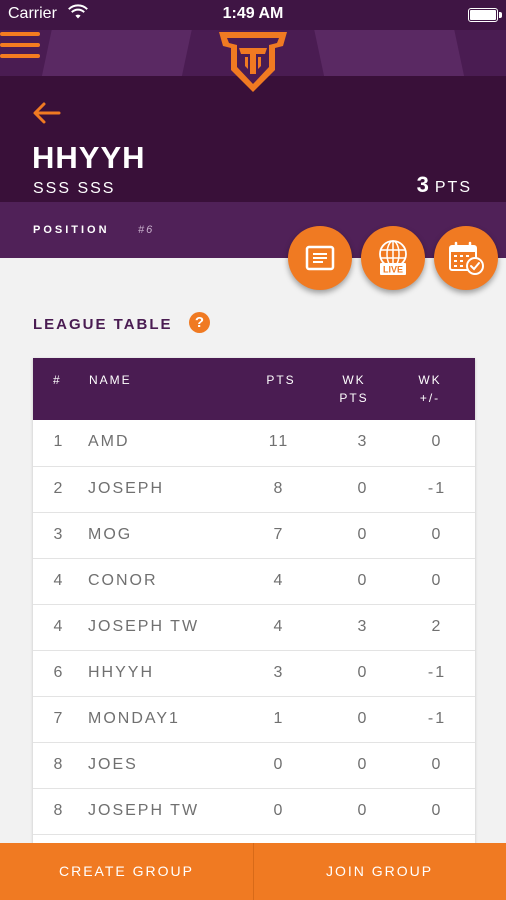 The image size is (506, 900). Describe the element at coordinates (279, 672) in the screenshot. I see `row-pts: 3` at that location.